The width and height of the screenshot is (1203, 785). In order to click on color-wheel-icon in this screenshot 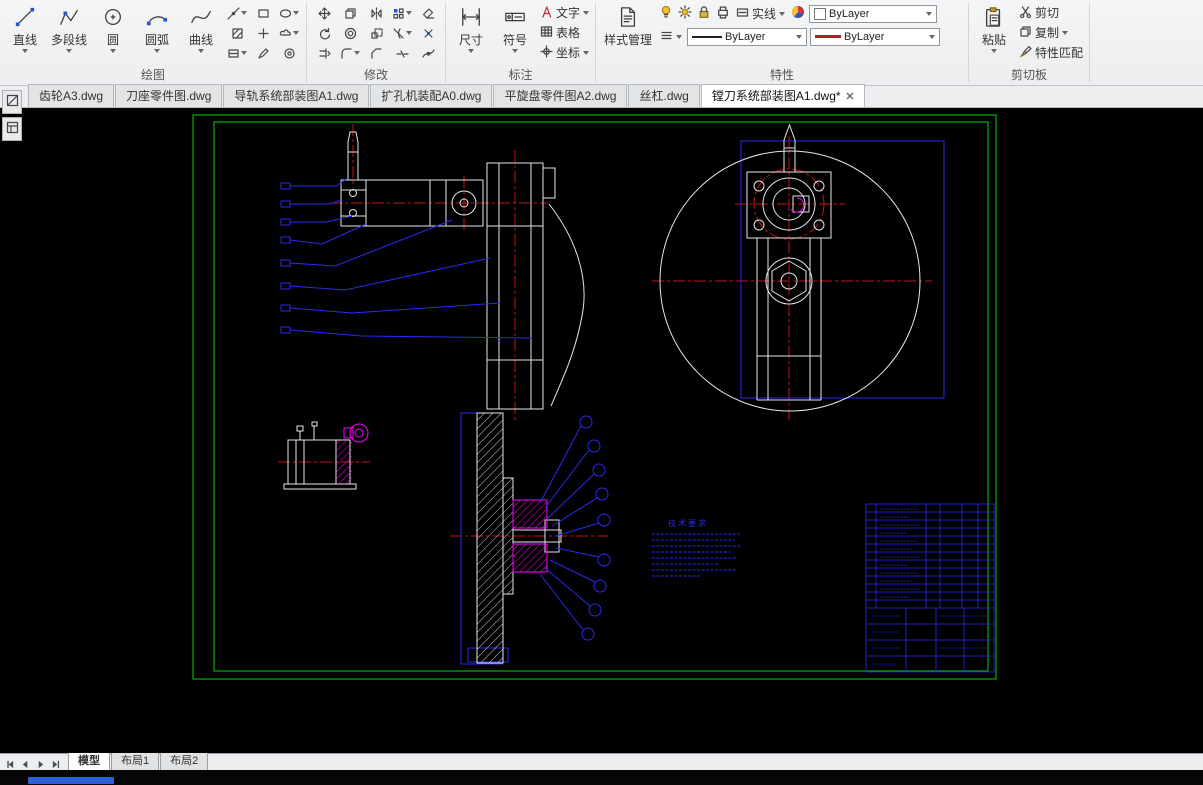, I will do `click(798, 13)`.